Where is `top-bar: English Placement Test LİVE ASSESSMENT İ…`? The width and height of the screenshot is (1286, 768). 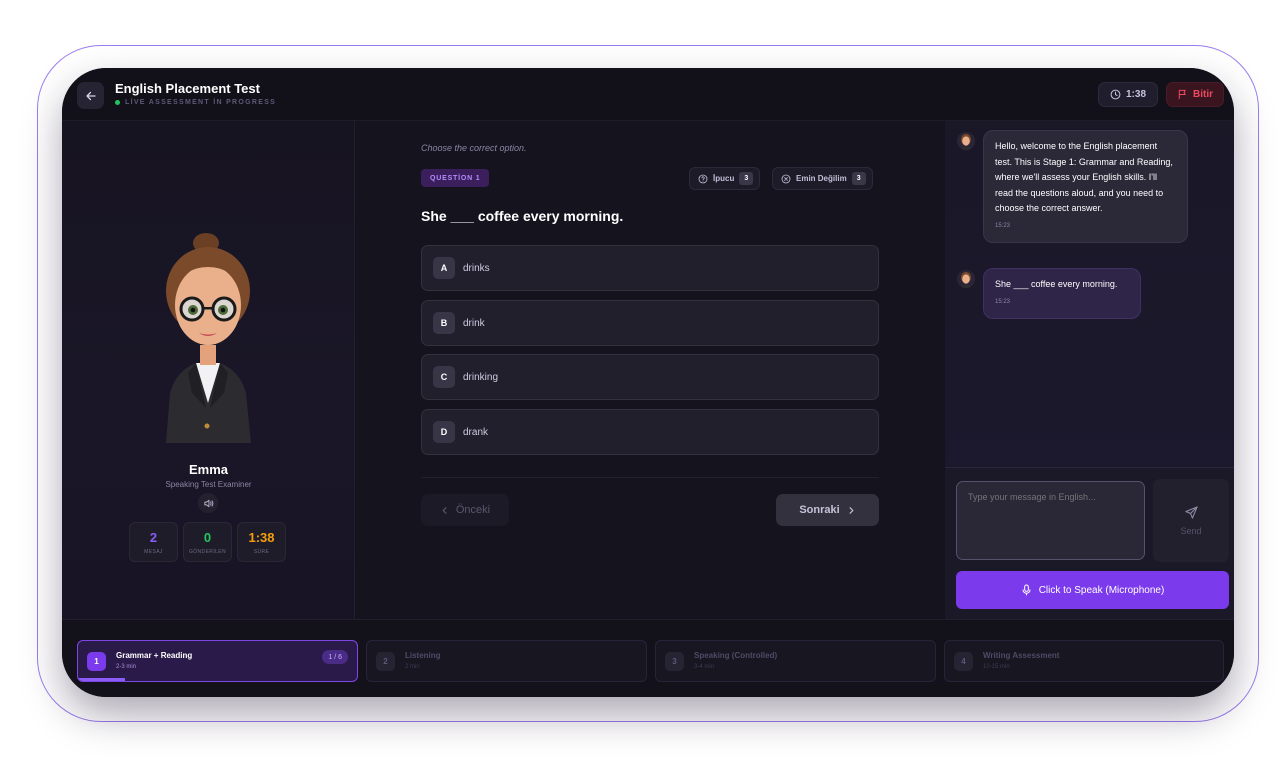
top-bar: English Placement Test LİVE ASSESSMENT İ… is located at coordinates (648, 94).